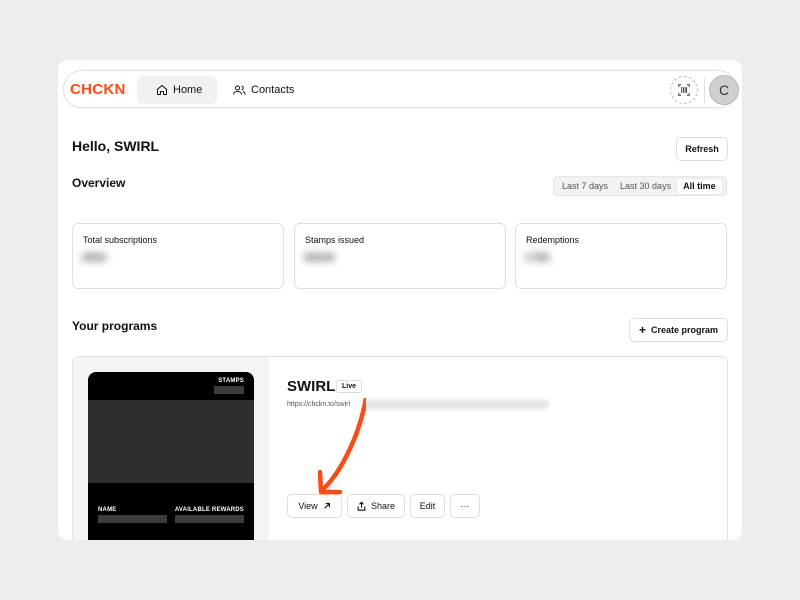  I want to click on rewards-value-bar, so click(209, 519).